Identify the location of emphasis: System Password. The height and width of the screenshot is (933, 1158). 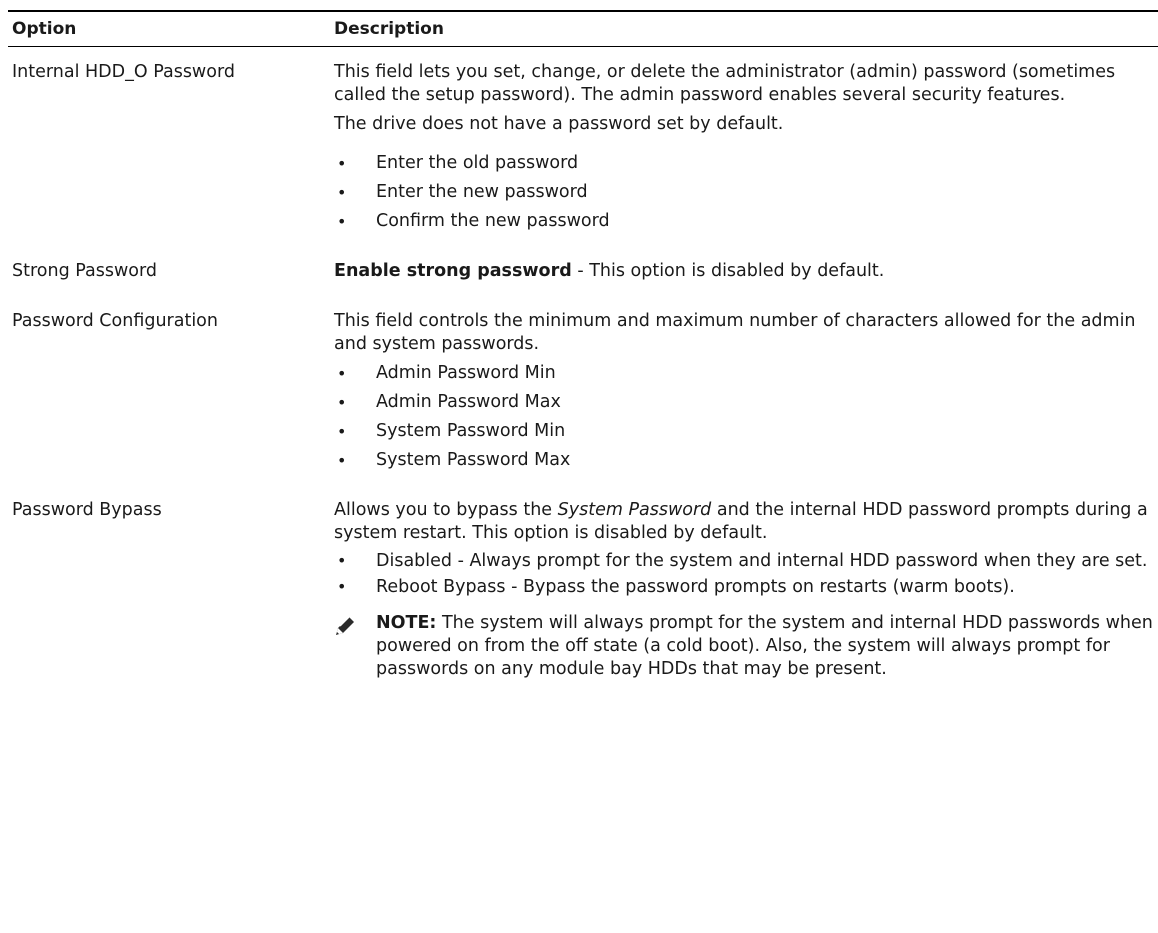
(634, 510).